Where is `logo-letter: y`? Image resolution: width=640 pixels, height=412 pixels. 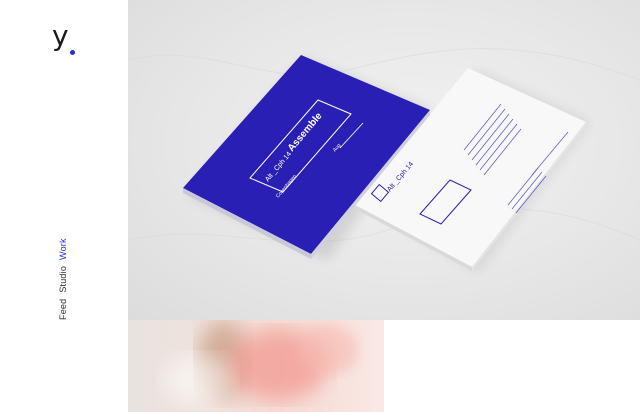 logo-letter: y is located at coordinates (60, 35).